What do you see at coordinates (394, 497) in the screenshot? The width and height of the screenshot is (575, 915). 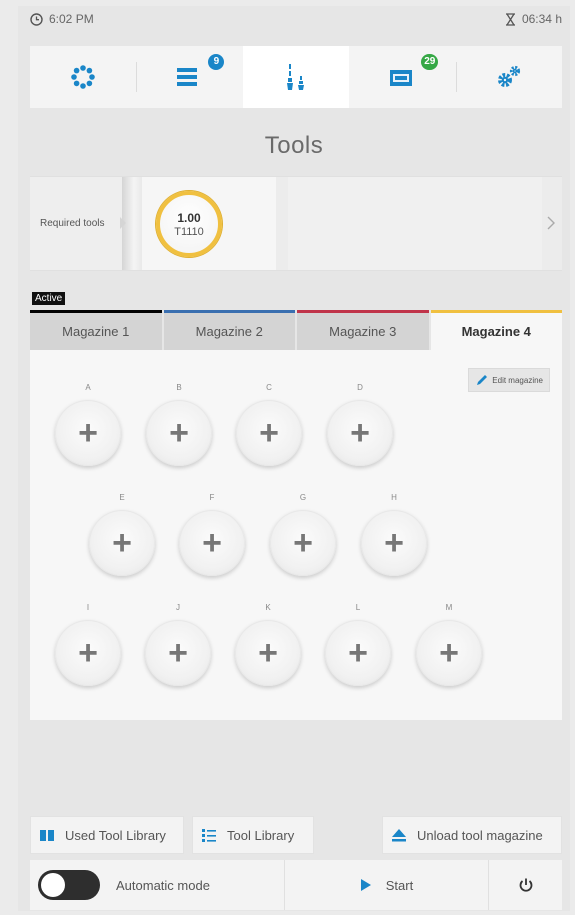 I see `slot-label: H` at bounding box center [394, 497].